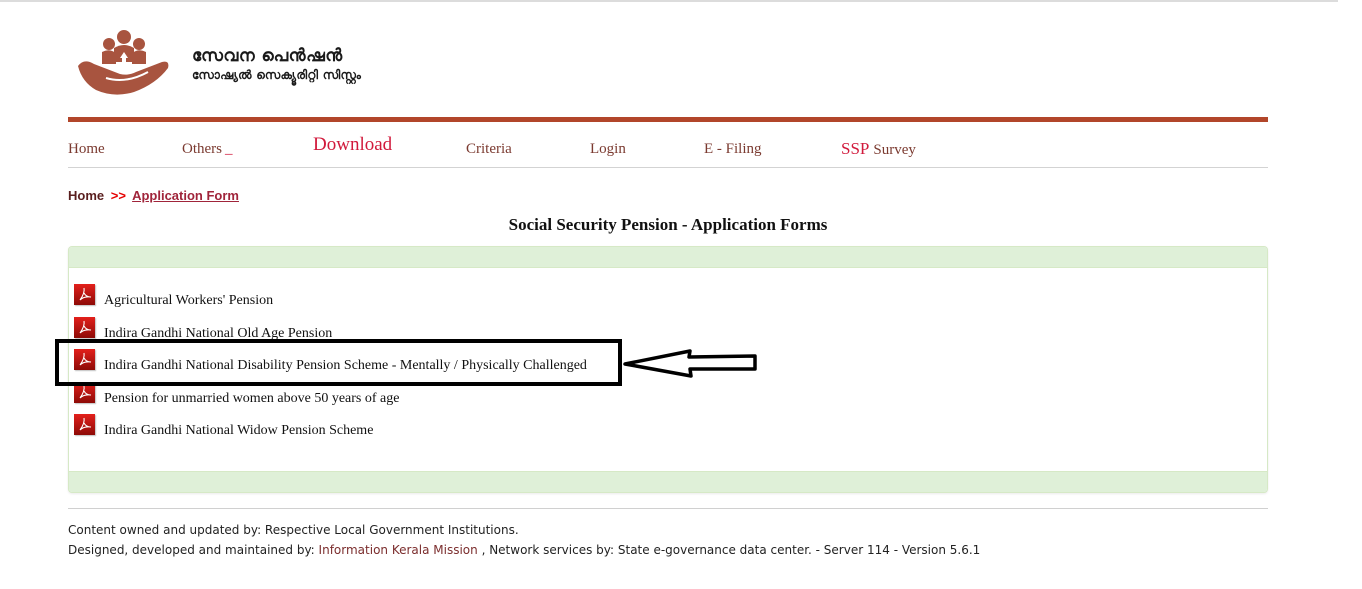 The image size is (1362, 589). I want to click on hand-holding-people-icon, so click(123, 63).